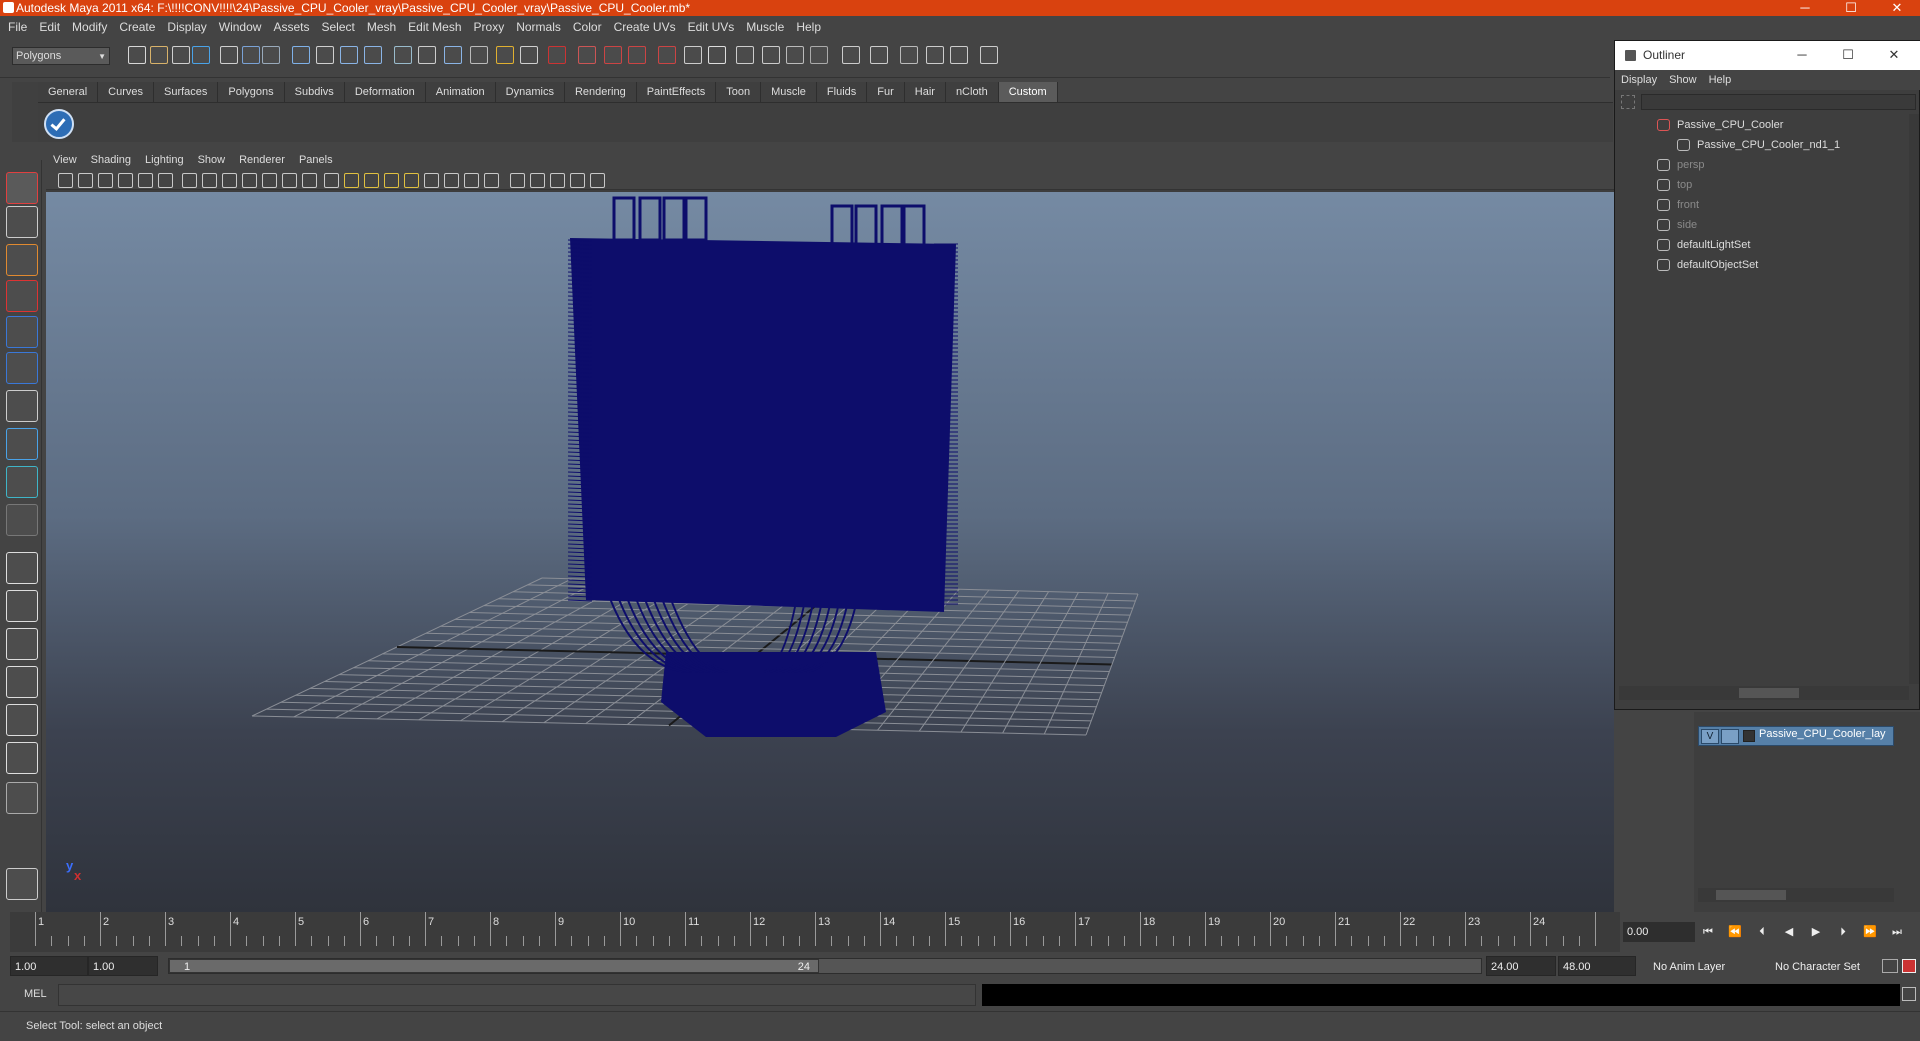 This screenshot has height=1041, width=1920. I want to click on lasso-tool-icon, so click(22, 222).